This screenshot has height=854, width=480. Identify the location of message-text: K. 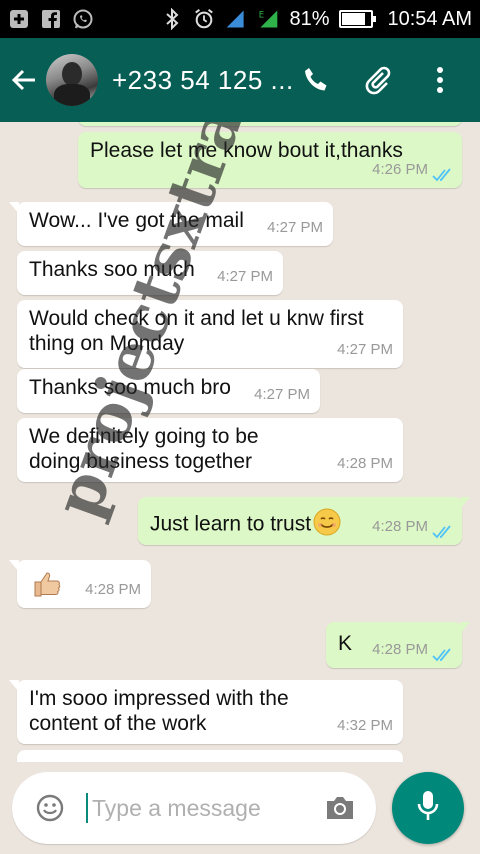
(345, 643).